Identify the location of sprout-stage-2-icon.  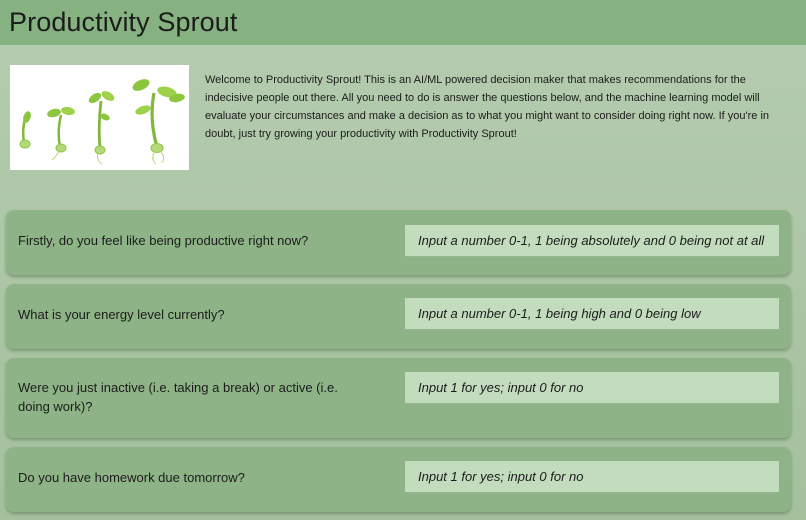
(61, 133).